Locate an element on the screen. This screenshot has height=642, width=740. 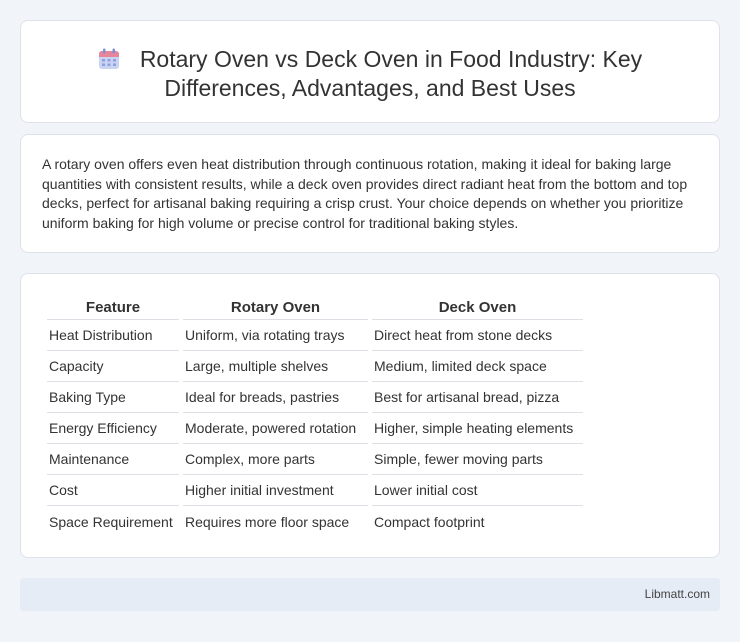
table-cell: Ideal for breads, pastries is located at coordinates (275, 397).